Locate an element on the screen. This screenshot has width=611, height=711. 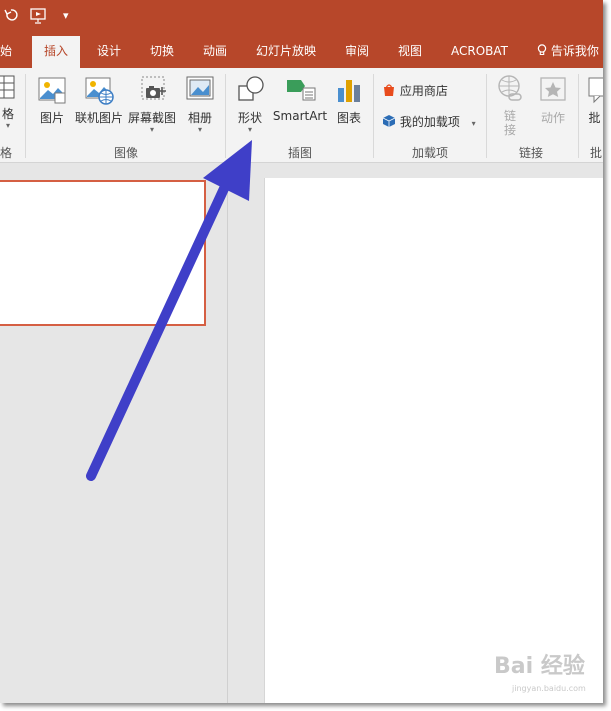
baidu-watermark-url: jingyan.baidu.com is located at coordinates (549, 688).